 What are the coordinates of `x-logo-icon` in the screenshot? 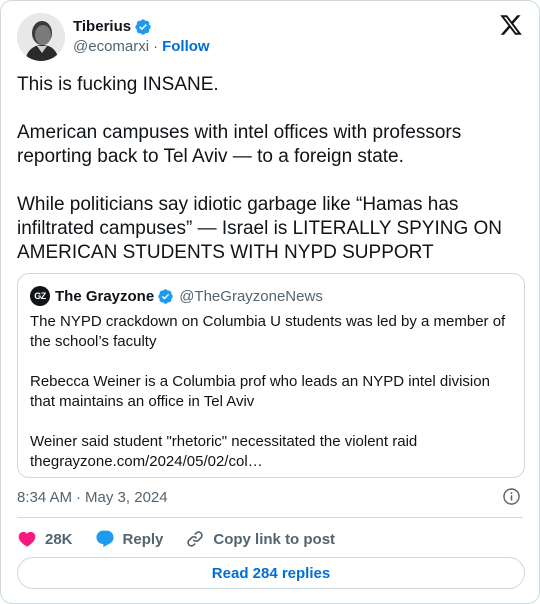 It's located at (511, 25).